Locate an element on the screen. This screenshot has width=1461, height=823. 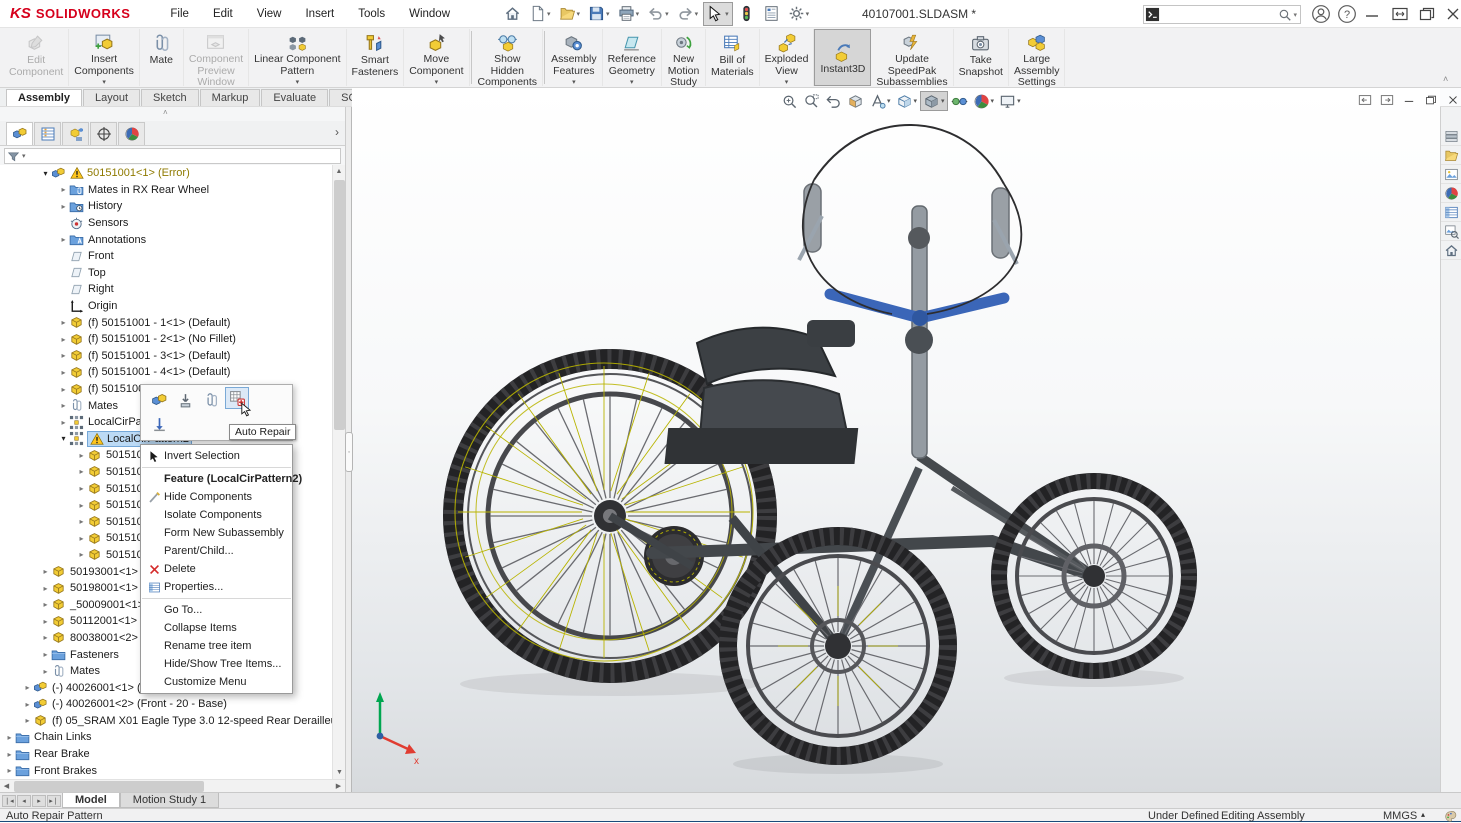
tab-markup: Markup is located at coordinates (230, 97).